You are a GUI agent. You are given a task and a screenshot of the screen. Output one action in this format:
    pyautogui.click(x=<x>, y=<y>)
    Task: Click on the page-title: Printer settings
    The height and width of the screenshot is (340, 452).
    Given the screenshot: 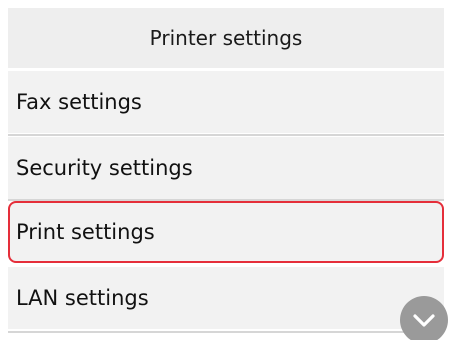 What is the action you would take?
    pyautogui.click(x=226, y=38)
    